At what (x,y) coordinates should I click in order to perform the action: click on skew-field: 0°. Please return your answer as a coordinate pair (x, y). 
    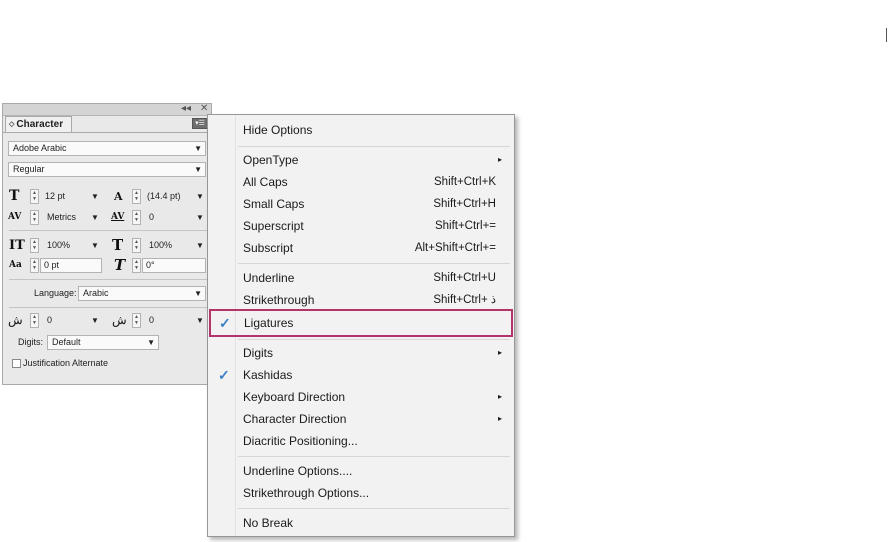
    Looking at the image, I should click on (174, 265).